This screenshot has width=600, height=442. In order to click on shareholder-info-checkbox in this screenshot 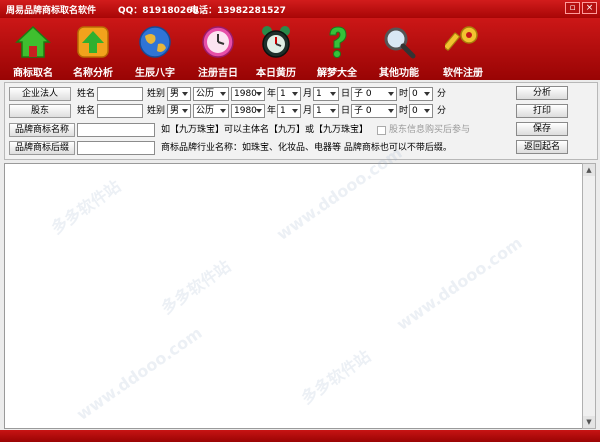, I will do `click(381, 130)`.